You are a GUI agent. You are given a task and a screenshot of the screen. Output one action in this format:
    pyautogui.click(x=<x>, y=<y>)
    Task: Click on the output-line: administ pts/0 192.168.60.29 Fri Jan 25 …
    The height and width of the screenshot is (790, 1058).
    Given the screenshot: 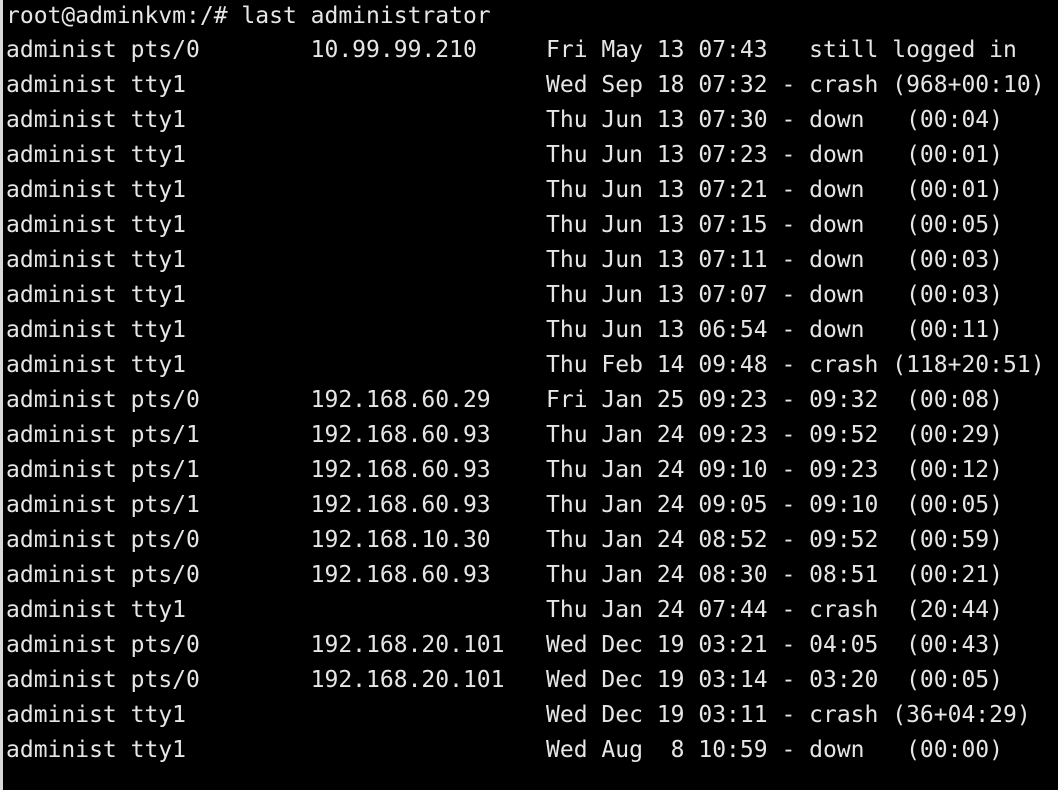 What is the action you would take?
    pyautogui.click(x=504, y=400)
    